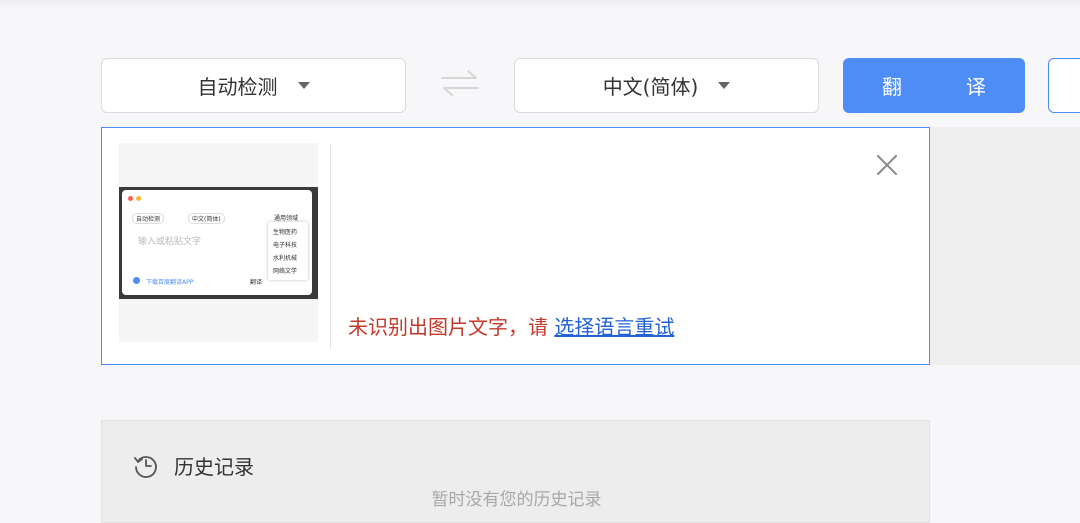  What do you see at coordinates (170, 282) in the screenshot?
I see `thumb-download-text: 下载百度翻译APP` at bounding box center [170, 282].